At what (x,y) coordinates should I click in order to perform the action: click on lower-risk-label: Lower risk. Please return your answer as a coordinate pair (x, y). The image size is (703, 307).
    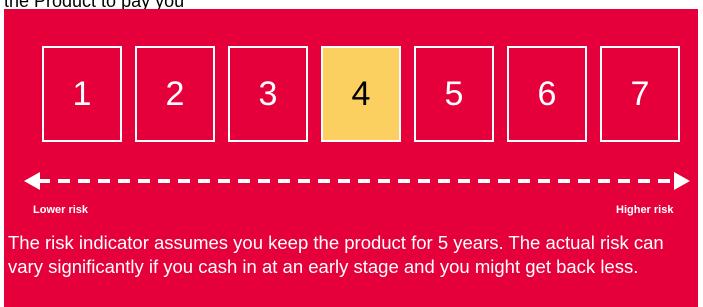
    Looking at the image, I should click on (61, 210).